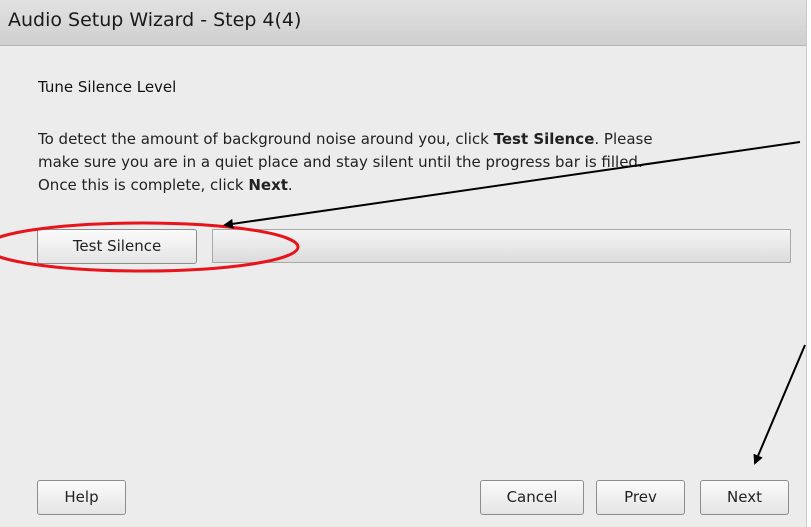  I want to click on help-button: Help, so click(81, 497).